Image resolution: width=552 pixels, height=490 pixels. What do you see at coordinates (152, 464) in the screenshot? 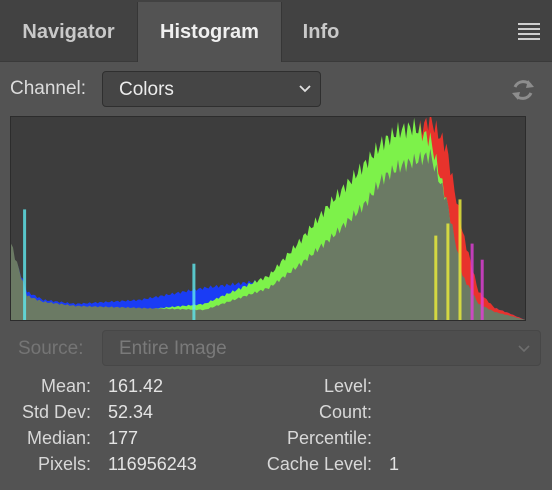
I see `stat-pixels-value: 116956243` at bounding box center [152, 464].